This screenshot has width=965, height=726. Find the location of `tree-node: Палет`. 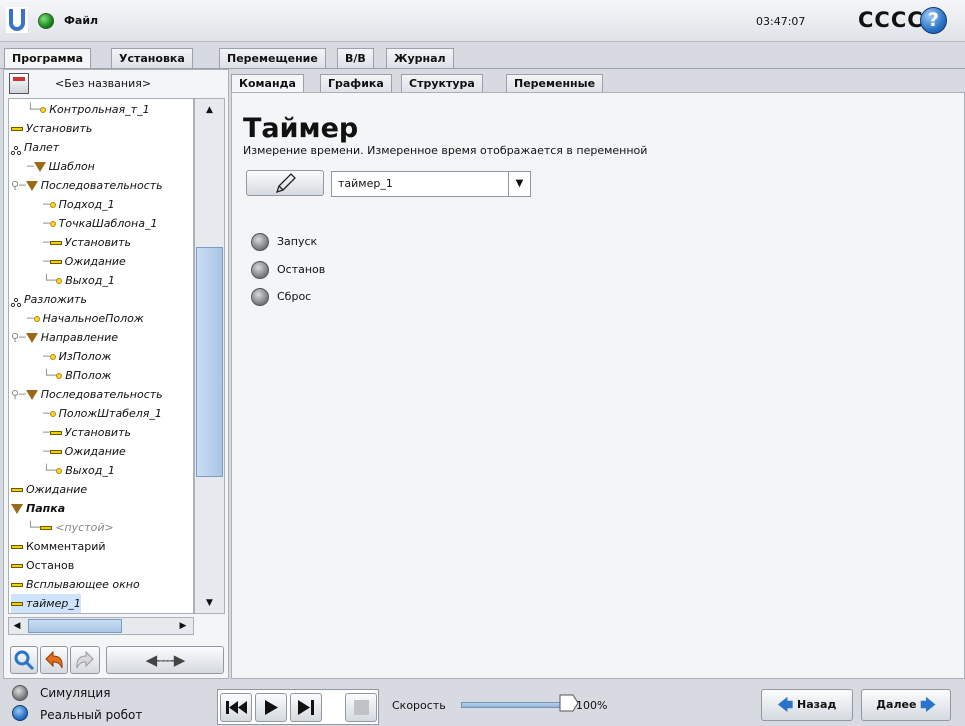

tree-node: Палет is located at coordinates (34, 147).